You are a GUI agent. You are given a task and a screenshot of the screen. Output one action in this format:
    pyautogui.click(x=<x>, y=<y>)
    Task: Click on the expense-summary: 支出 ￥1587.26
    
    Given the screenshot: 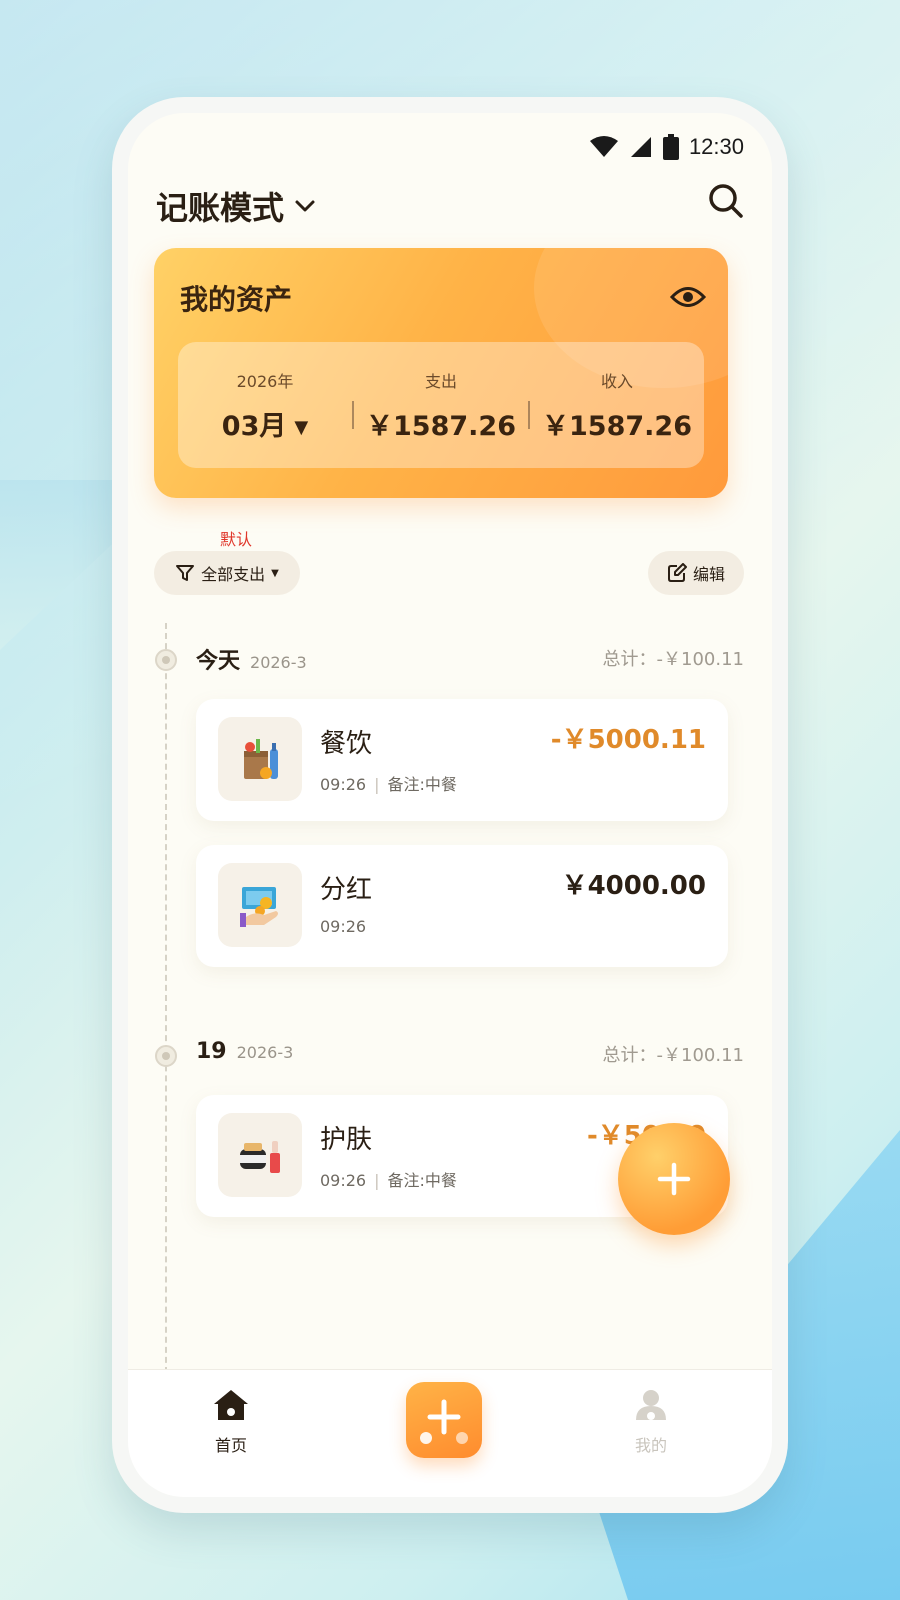 What is the action you would take?
    pyautogui.click(x=441, y=405)
    